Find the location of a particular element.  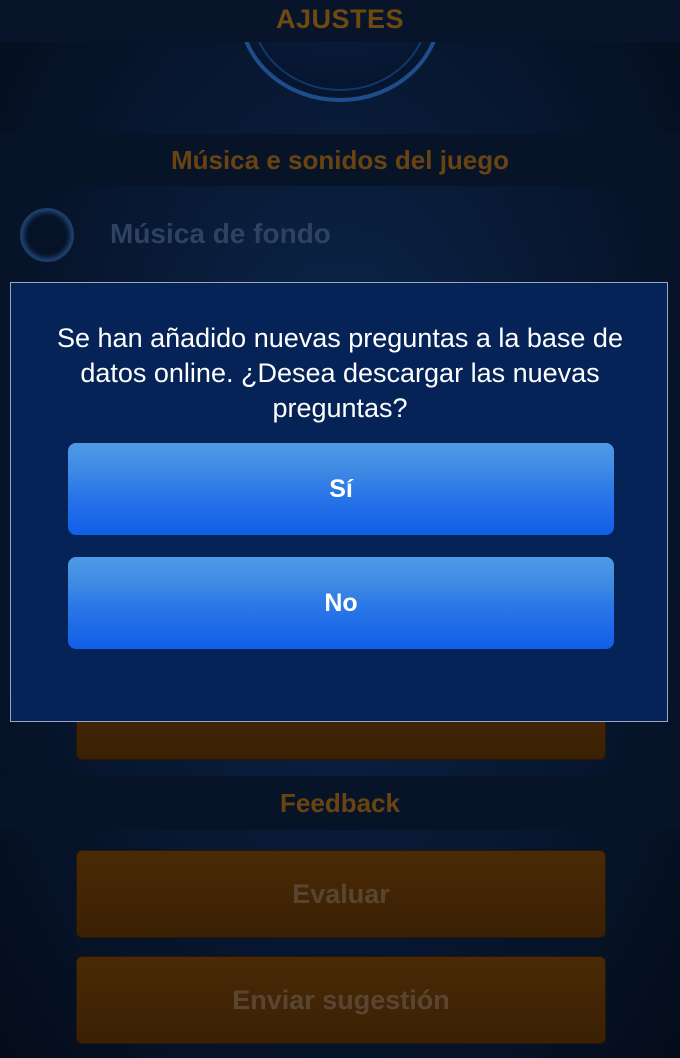

page-header: AJUSTES is located at coordinates (340, 21).